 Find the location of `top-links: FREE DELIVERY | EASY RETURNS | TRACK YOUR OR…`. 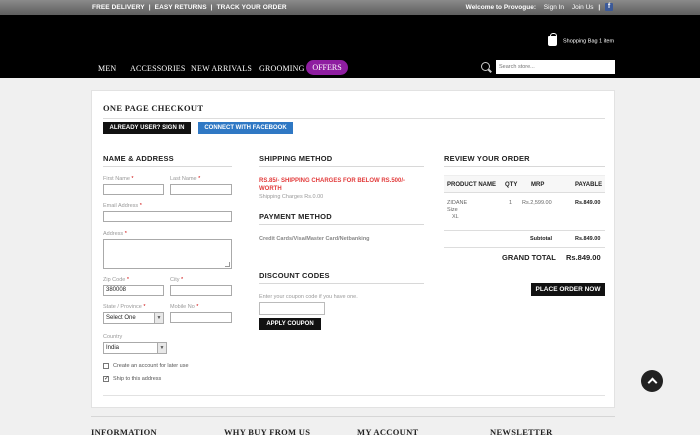

top-links: FREE DELIVERY | EASY RETURNS | TRACK YOUR OR… is located at coordinates (189, 7).